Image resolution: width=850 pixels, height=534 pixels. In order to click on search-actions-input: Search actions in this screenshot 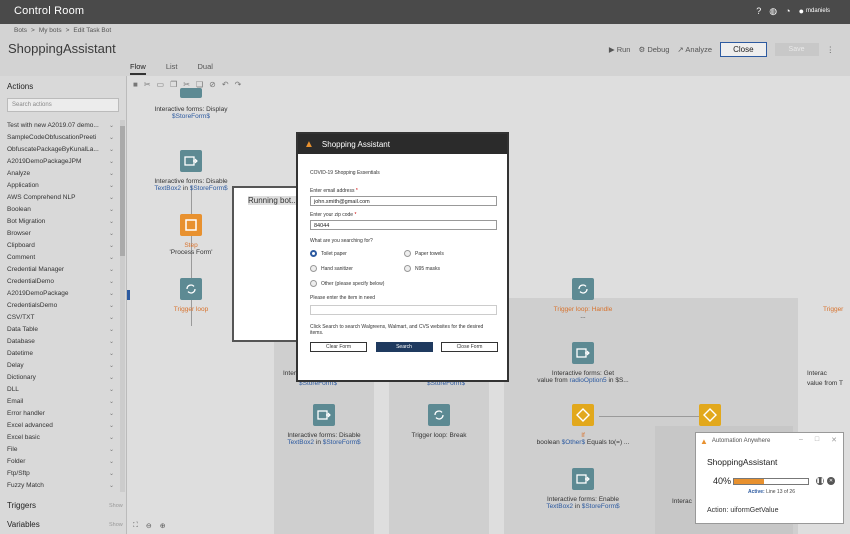, I will do `click(63, 105)`.